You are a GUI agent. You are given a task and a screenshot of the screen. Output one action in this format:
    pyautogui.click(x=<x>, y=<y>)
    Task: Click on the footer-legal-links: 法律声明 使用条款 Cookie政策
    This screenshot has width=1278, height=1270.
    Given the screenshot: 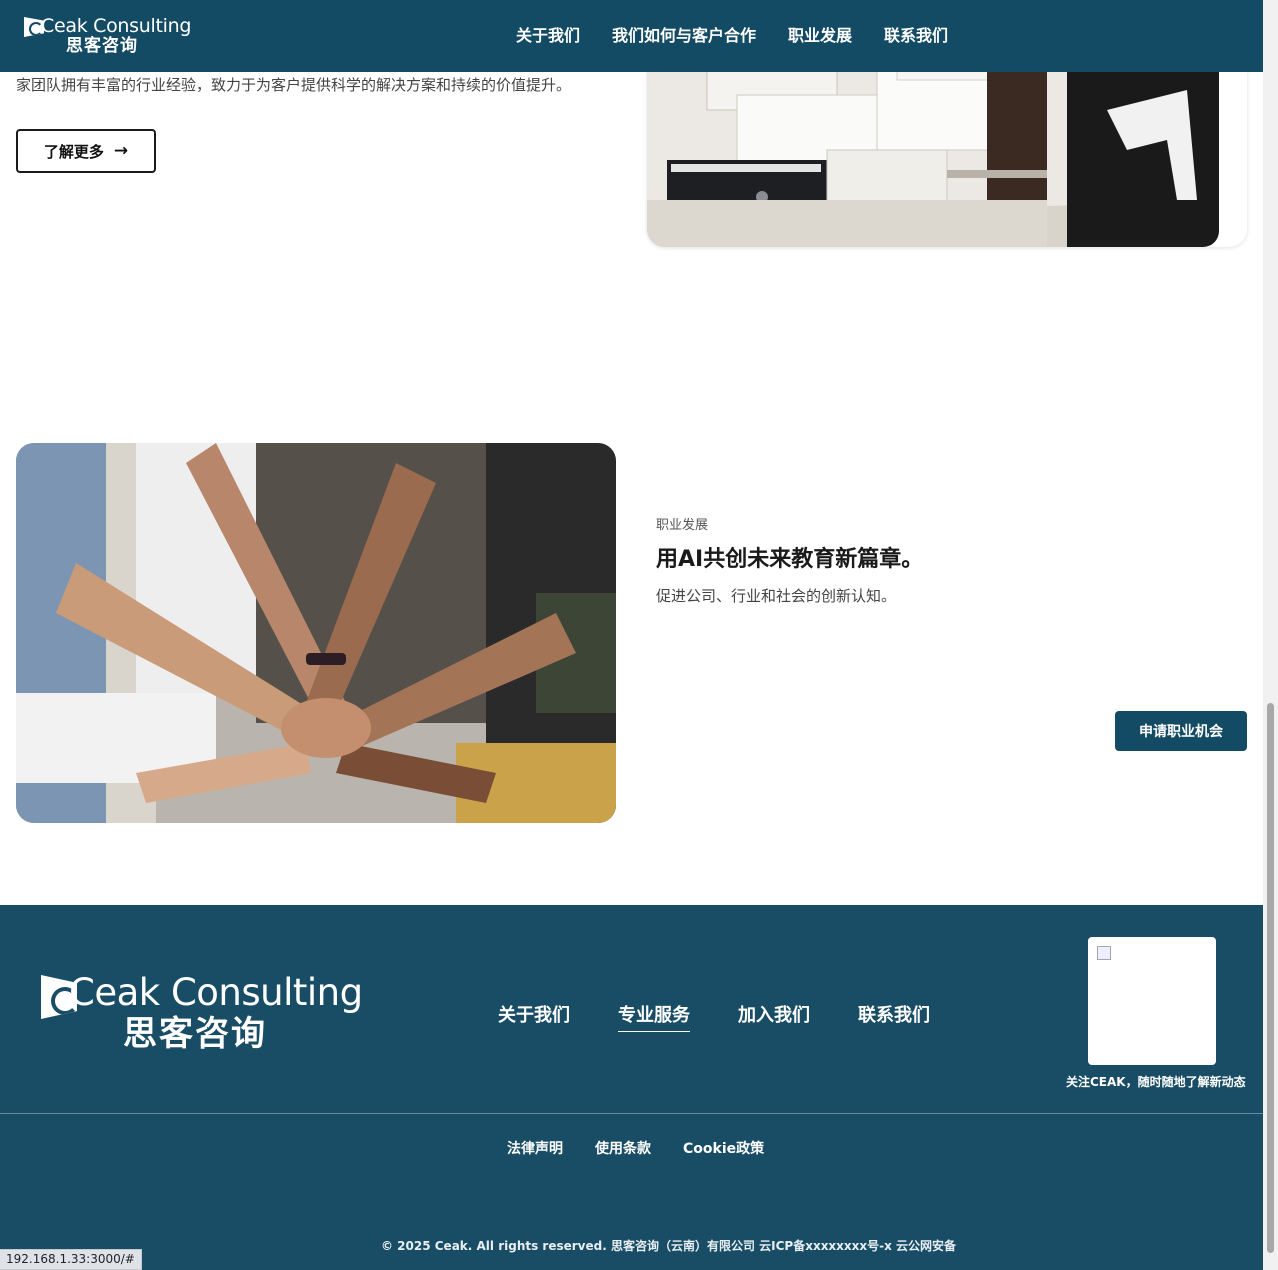 What is the action you would take?
    pyautogui.click(x=635, y=1149)
    